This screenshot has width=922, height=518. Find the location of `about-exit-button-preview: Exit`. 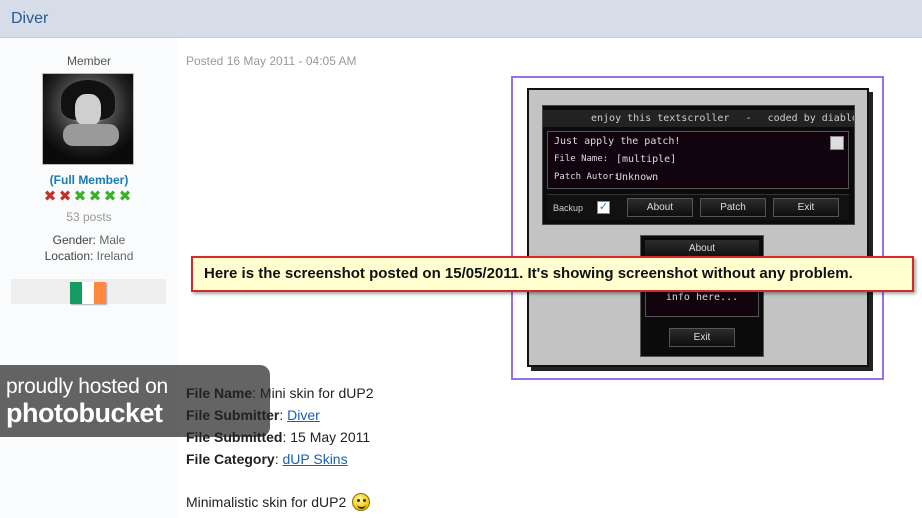

about-exit-button-preview: Exit is located at coordinates (702, 337).